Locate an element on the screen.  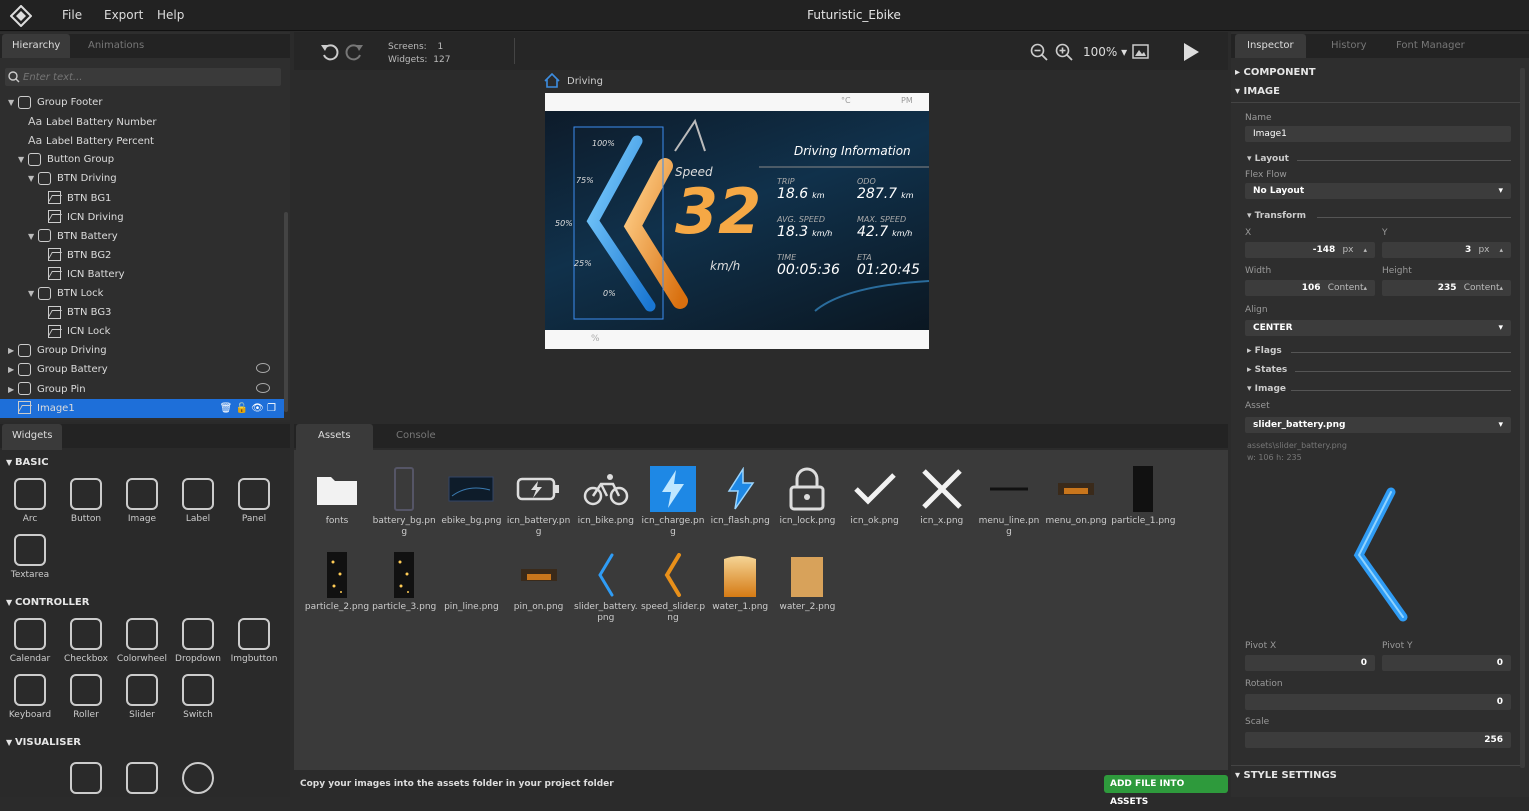
image-preview-icon is located at coordinates (1140, 51).